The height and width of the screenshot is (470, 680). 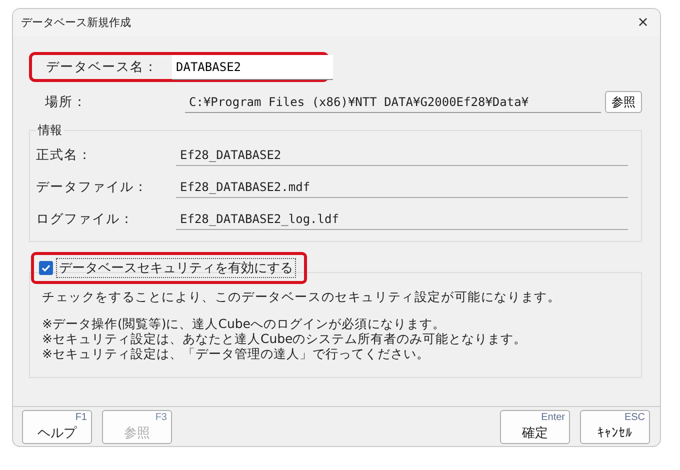 I want to click on function-key-button: ESC ｷｬﾝｾﾙ, so click(x=615, y=427).